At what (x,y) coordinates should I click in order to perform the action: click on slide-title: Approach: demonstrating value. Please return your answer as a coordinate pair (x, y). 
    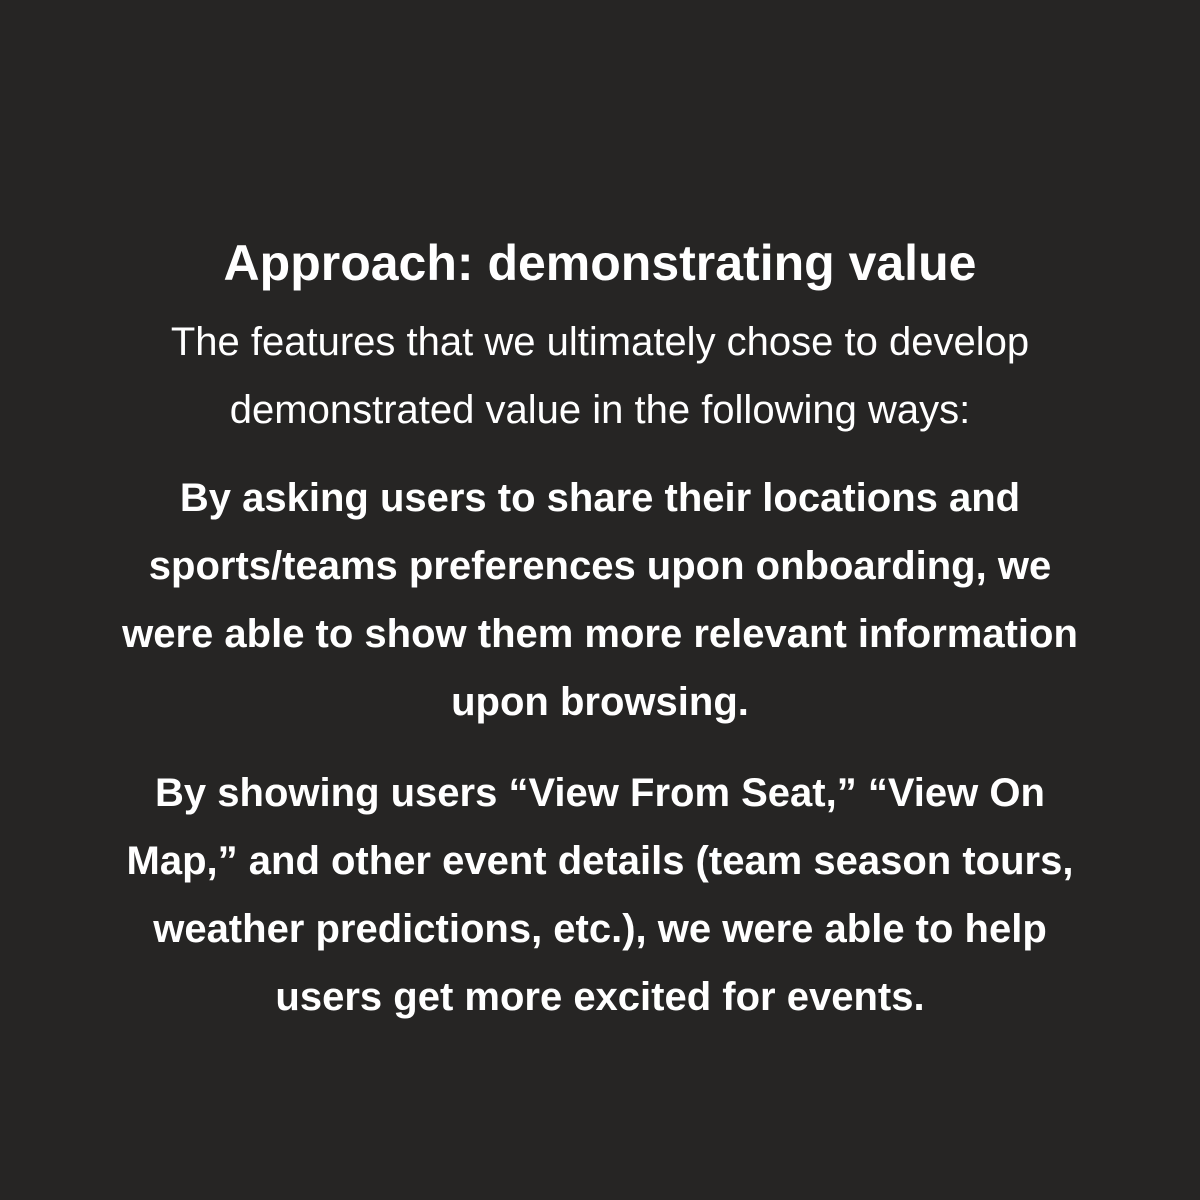
    Looking at the image, I should click on (600, 263).